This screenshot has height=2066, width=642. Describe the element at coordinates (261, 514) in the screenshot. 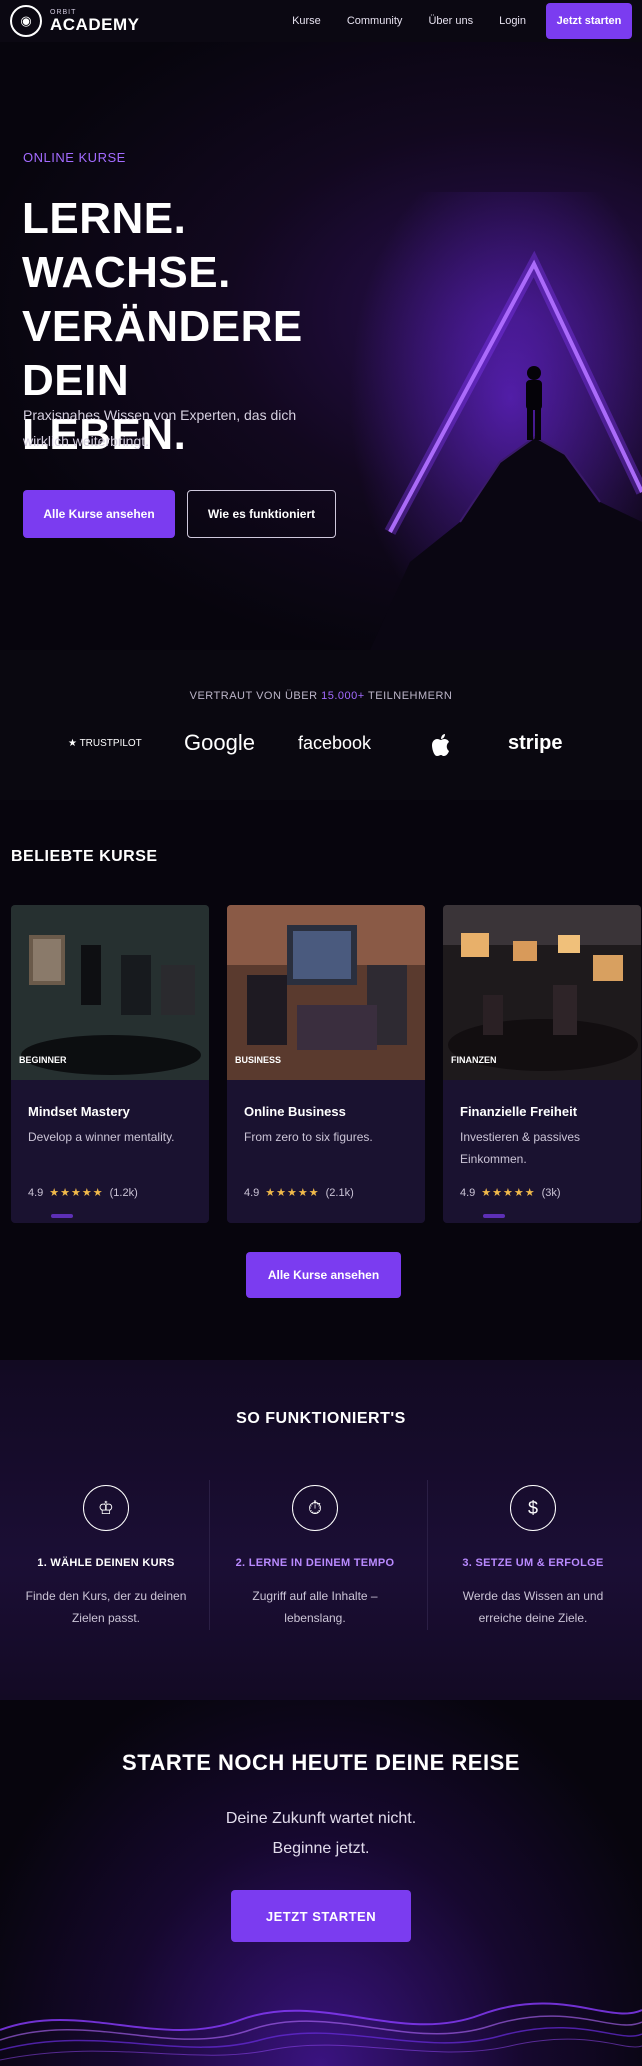

I see `how-it-works-button: Wie es funktioniert` at that location.